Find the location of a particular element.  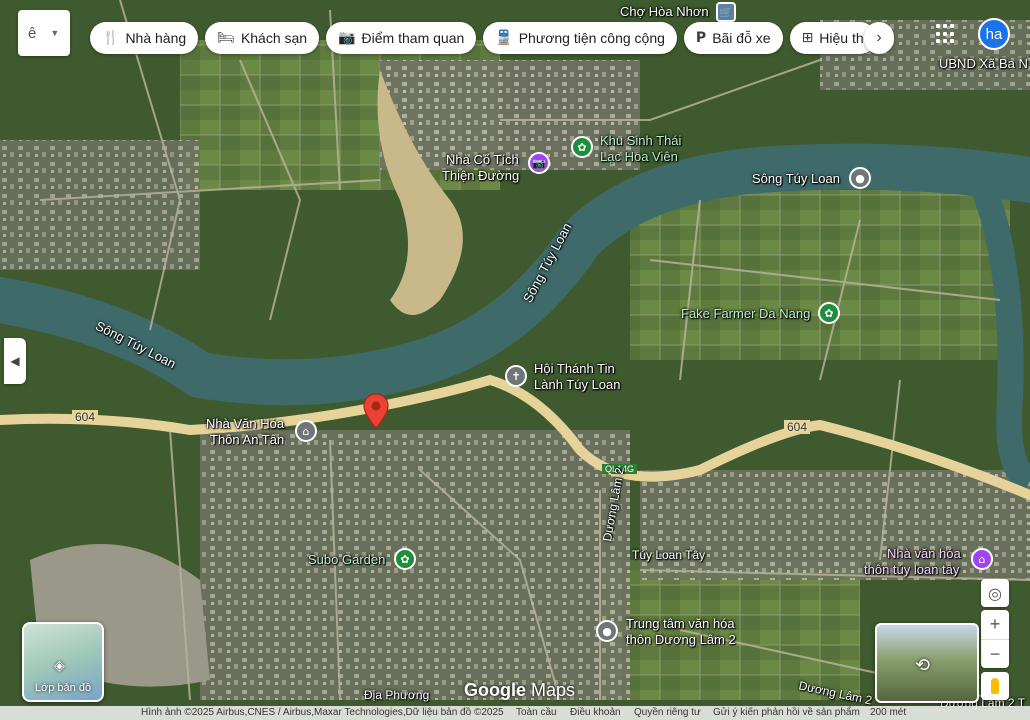

global-link: Toàn cầu is located at coordinates (536, 712).